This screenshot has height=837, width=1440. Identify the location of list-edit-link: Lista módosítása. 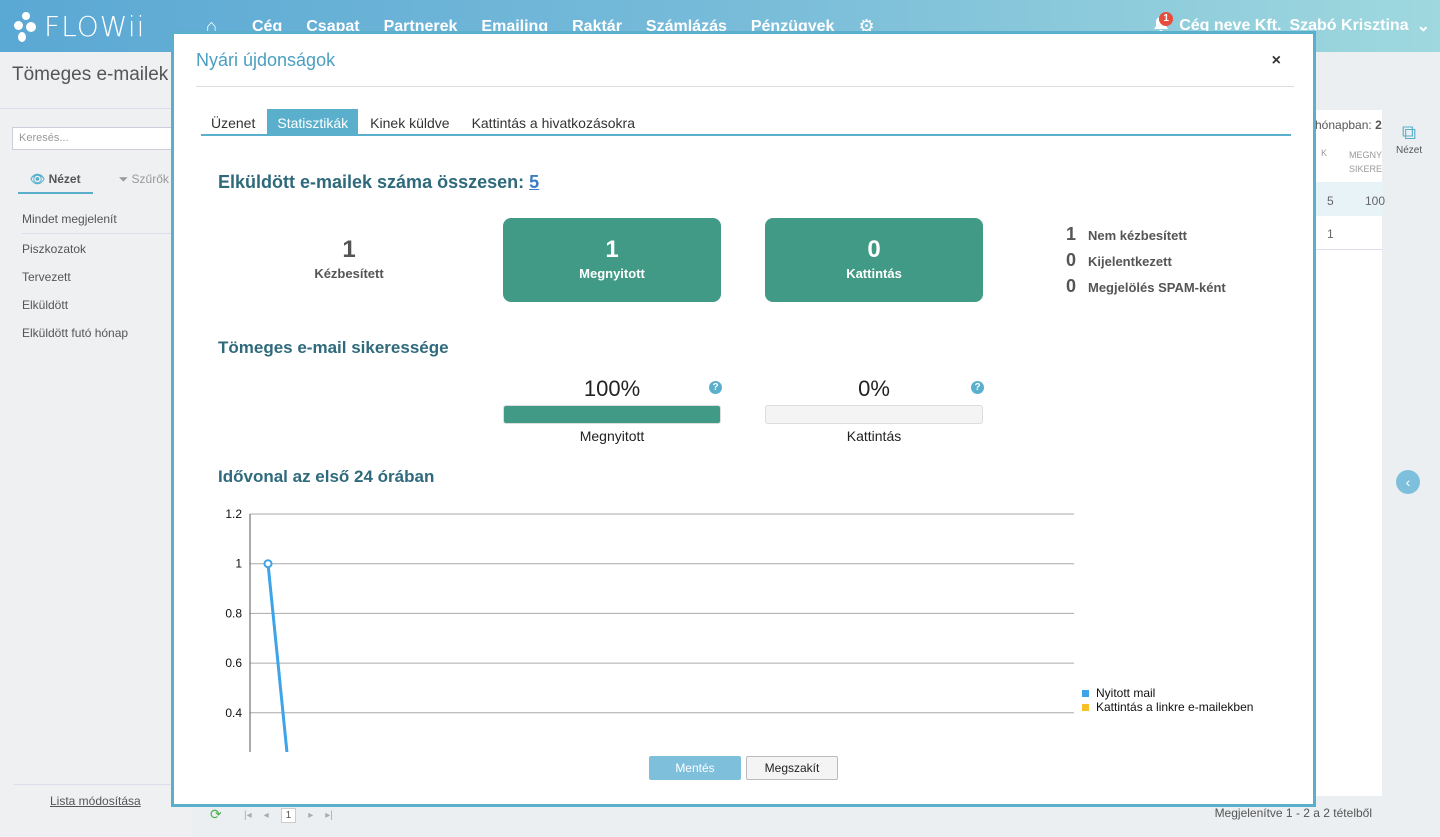
(95, 801).